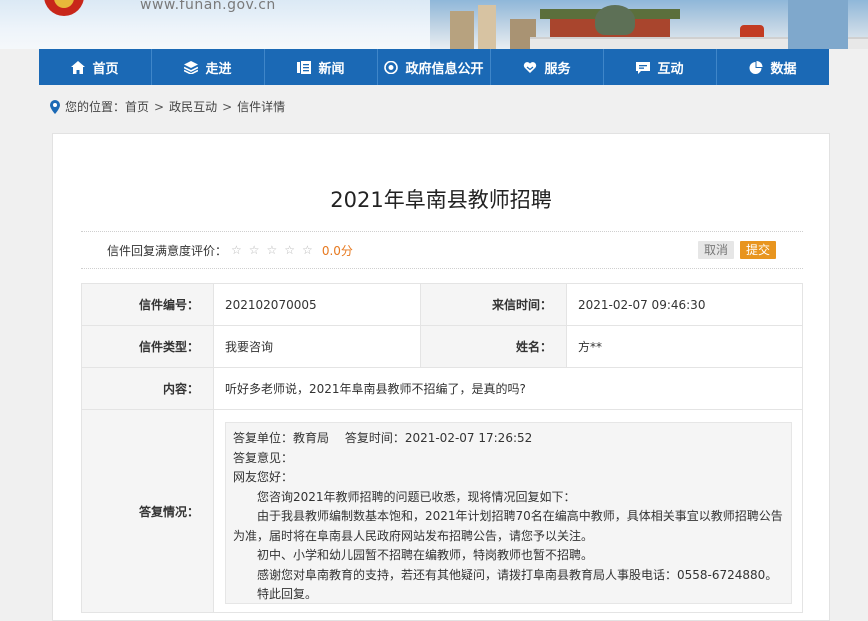 The height and width of the screenshot is (621, 868). What do you see at coordinates (78, 67) in the screenshot?
I see `home-icon` at bounding box center [78, 67].